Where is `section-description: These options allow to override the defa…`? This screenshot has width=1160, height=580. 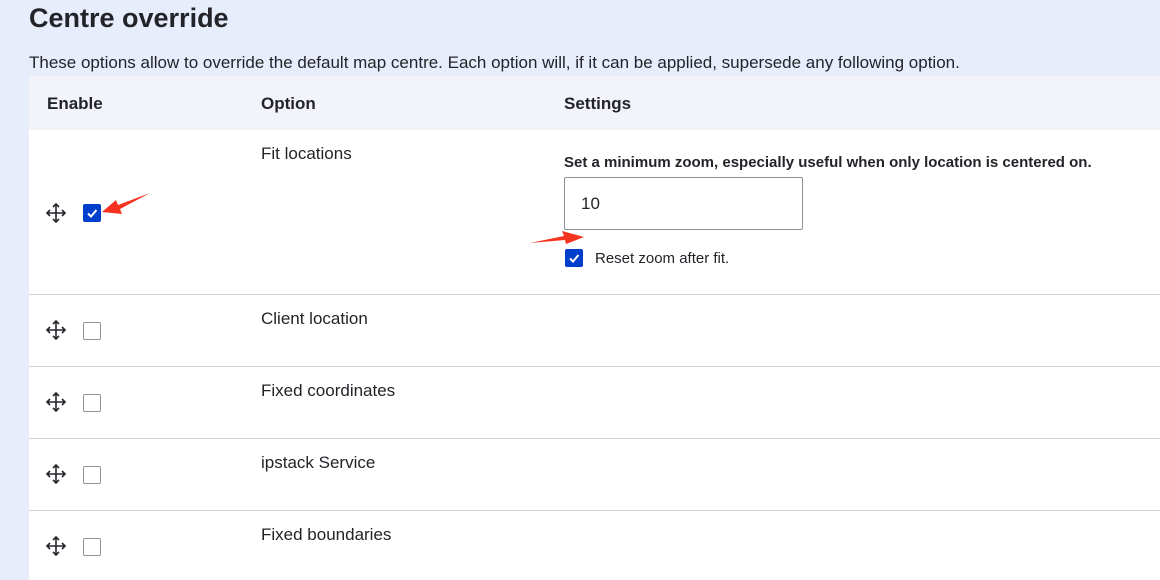
section-description: These options allow to override the defa… is located at coordinates (494, 62).